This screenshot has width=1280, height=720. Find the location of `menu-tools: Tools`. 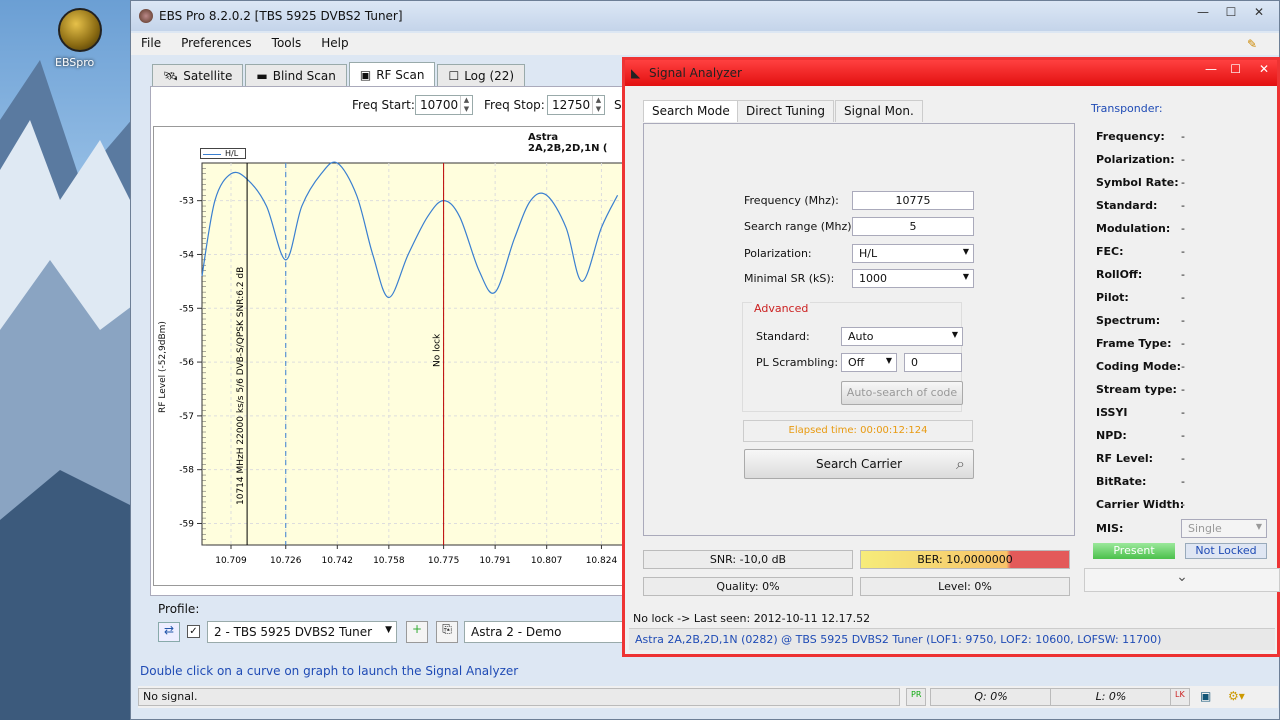

menu-tools: Tools is located at coordinates (287, 44).